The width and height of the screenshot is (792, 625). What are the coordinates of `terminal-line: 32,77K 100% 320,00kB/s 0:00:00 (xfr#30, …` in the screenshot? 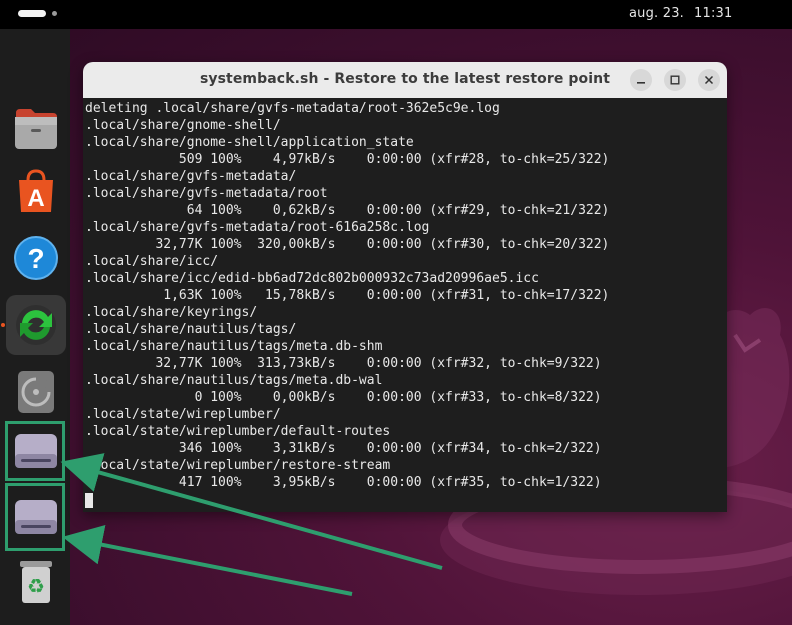 It's located at (347, 244).